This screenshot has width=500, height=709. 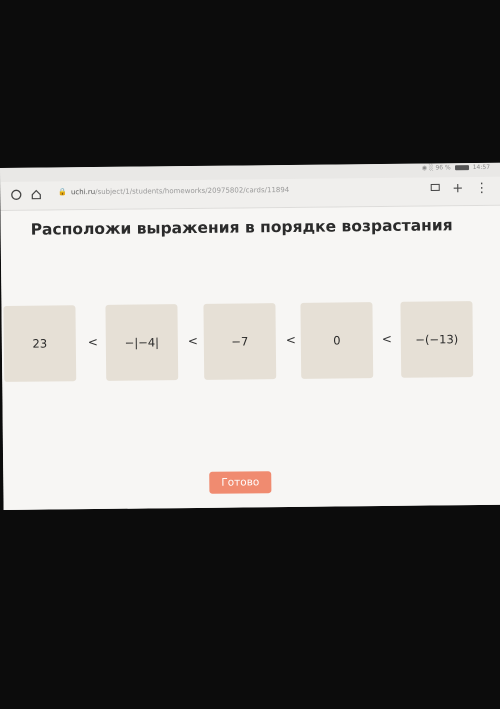 I want to click on expression-card-5: −(−13), so click(x=437, y=339).